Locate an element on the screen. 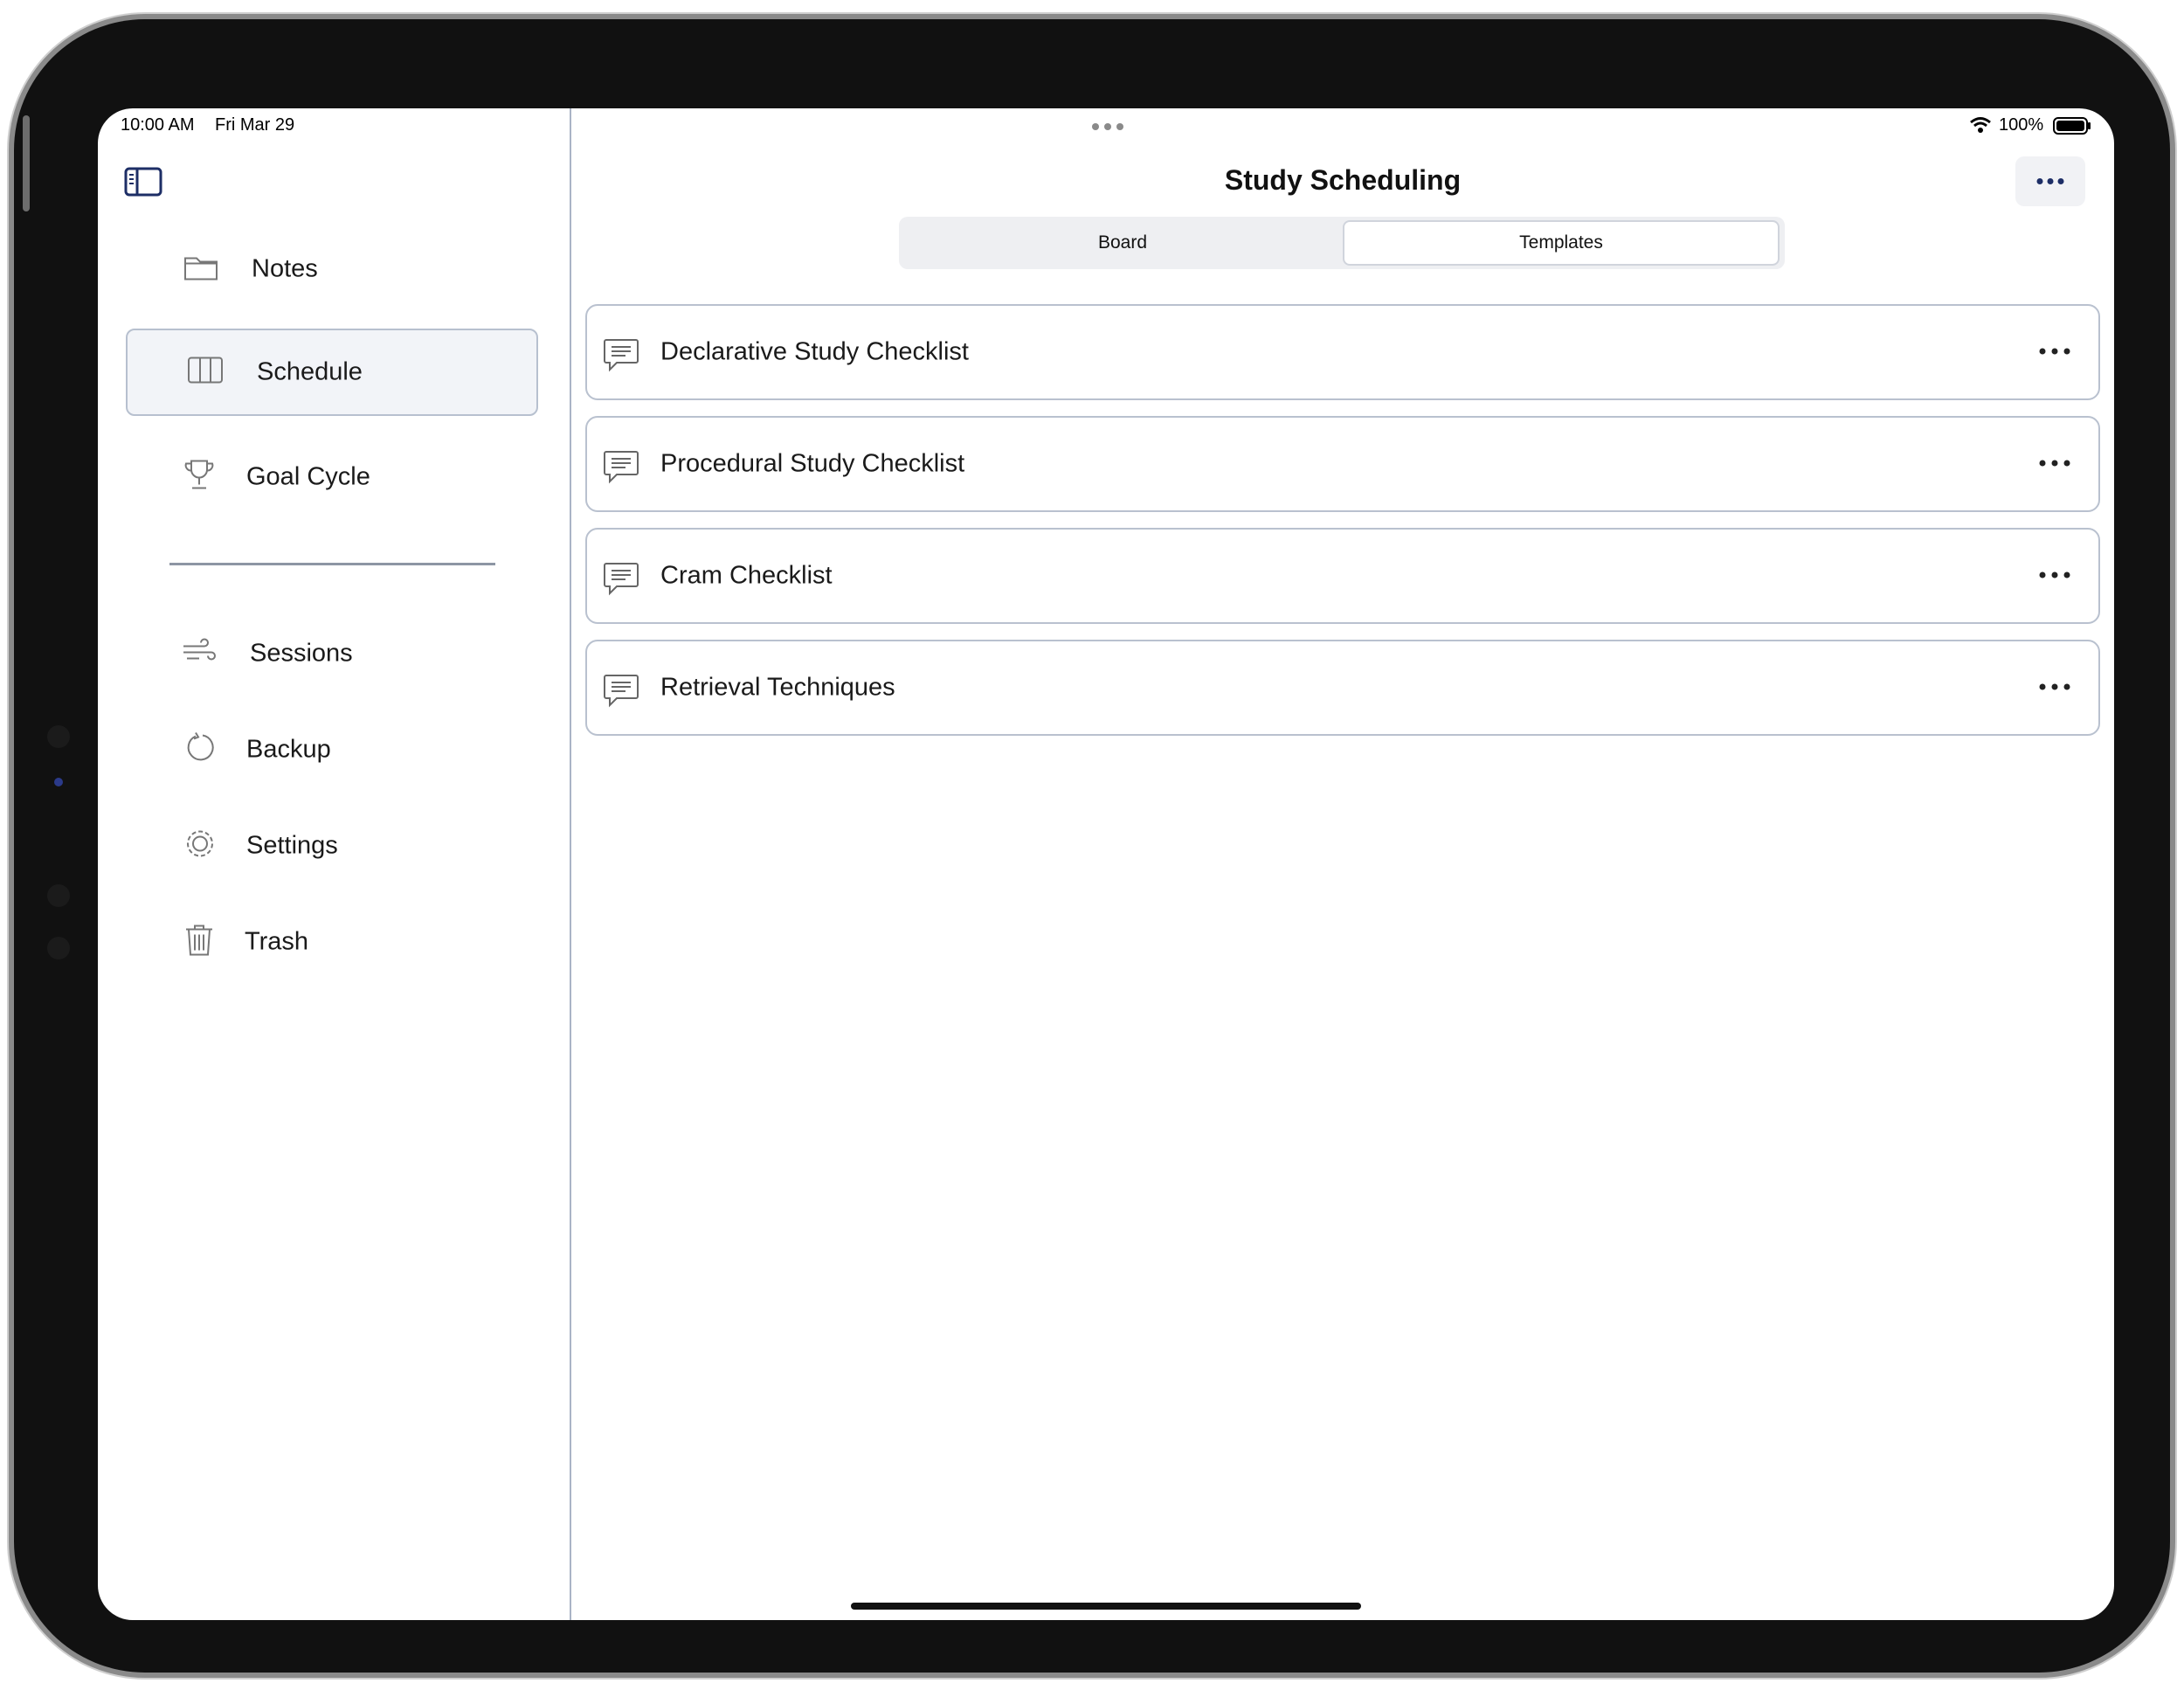 The image size is (2184, 1690). sidebar-item-goal-cycle: Goal Cycle is located at coordinates (332, 477).